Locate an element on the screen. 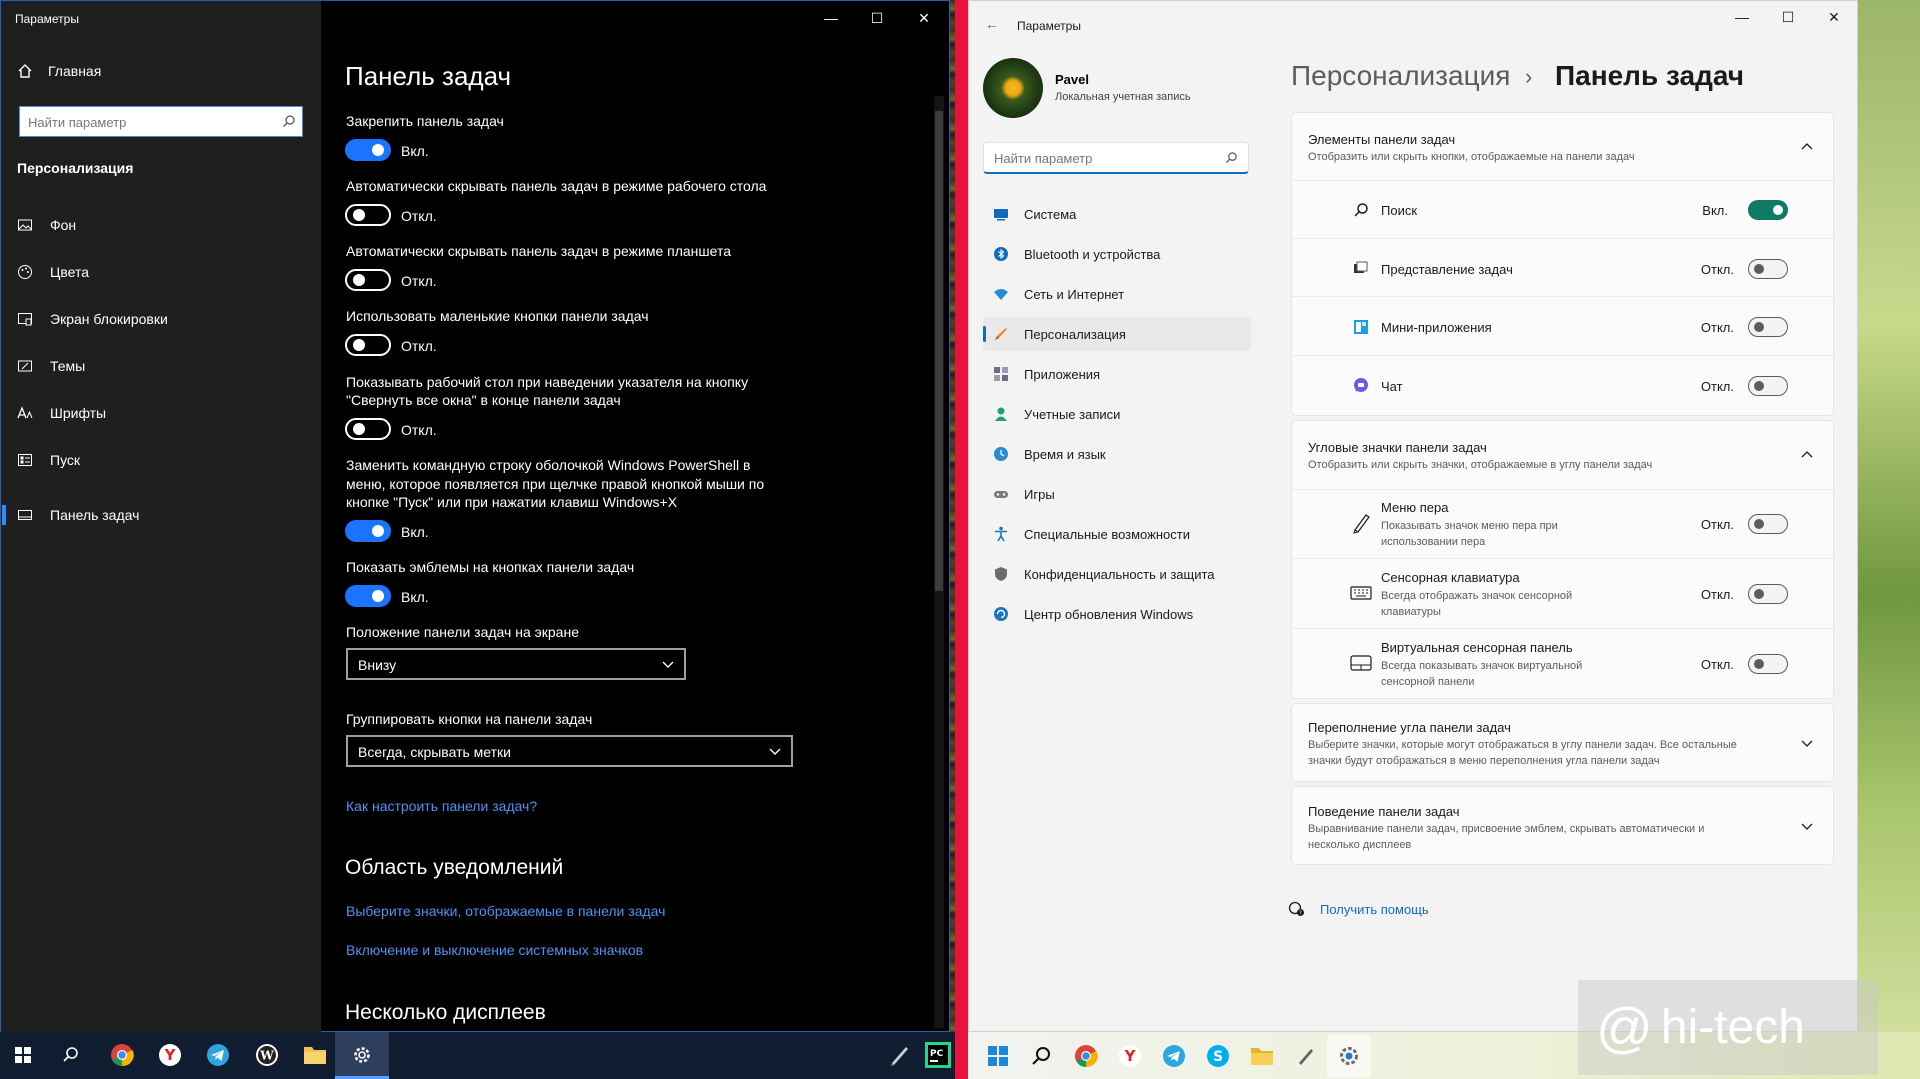  lock-taskbar-toggle is located at coordinates (368, 150).